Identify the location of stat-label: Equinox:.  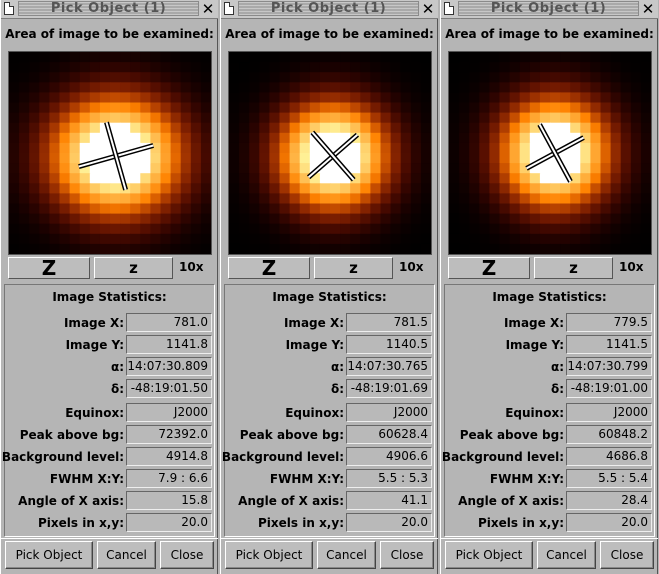
(94, 413).